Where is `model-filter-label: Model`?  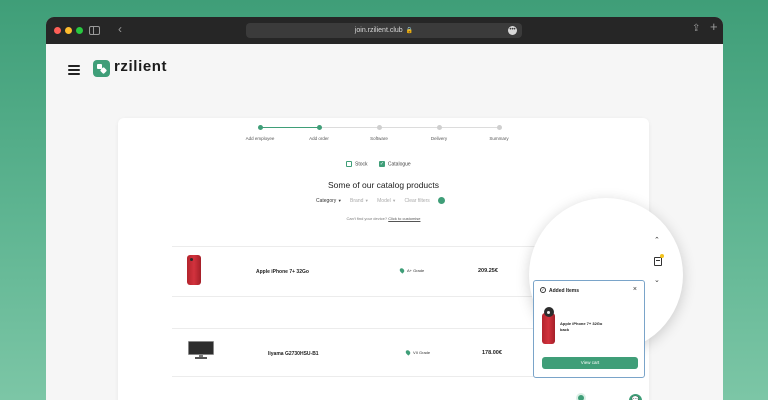
model-filter-label: Model is located at coordinates (384, 200).